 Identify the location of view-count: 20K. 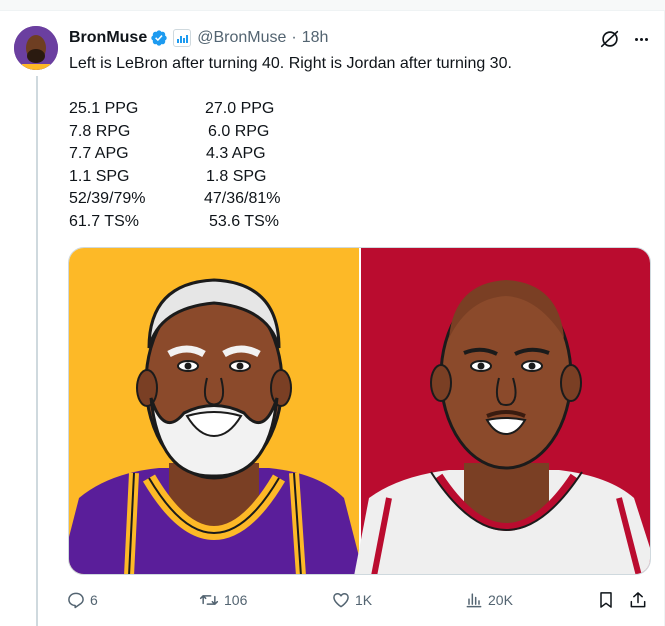
(500, 600).